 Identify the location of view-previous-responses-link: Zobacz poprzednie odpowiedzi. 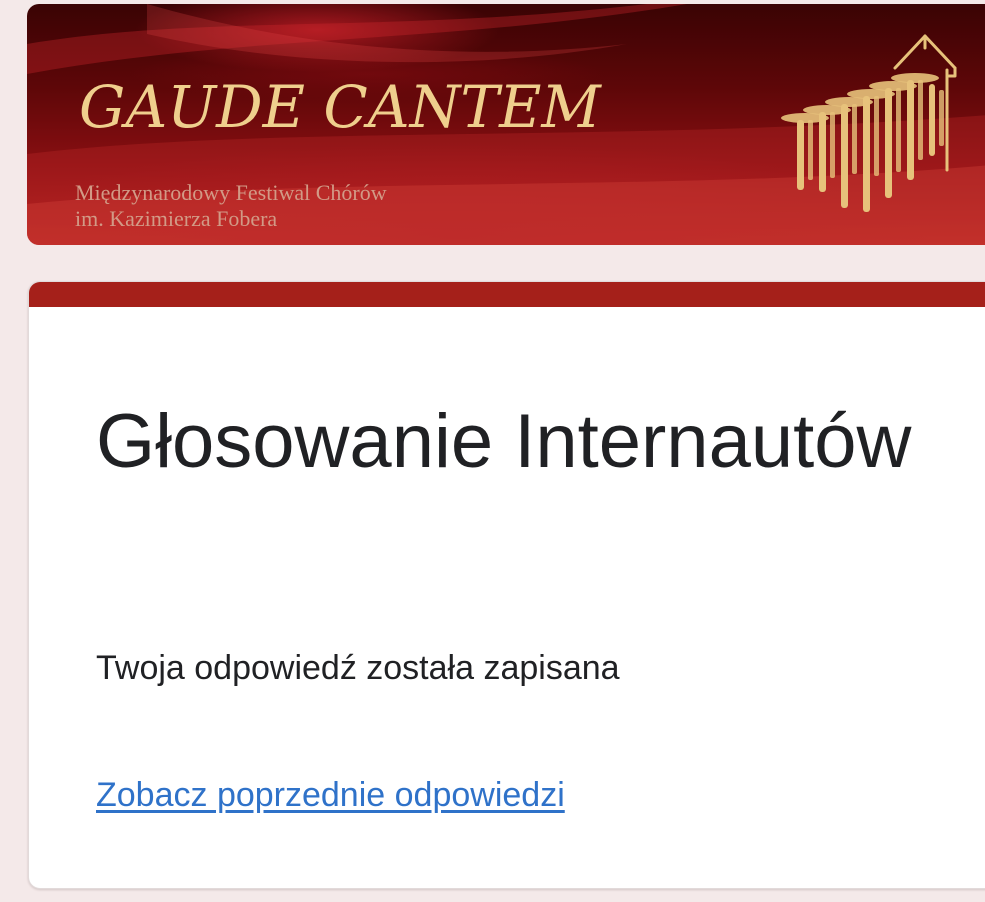
(330, 795).